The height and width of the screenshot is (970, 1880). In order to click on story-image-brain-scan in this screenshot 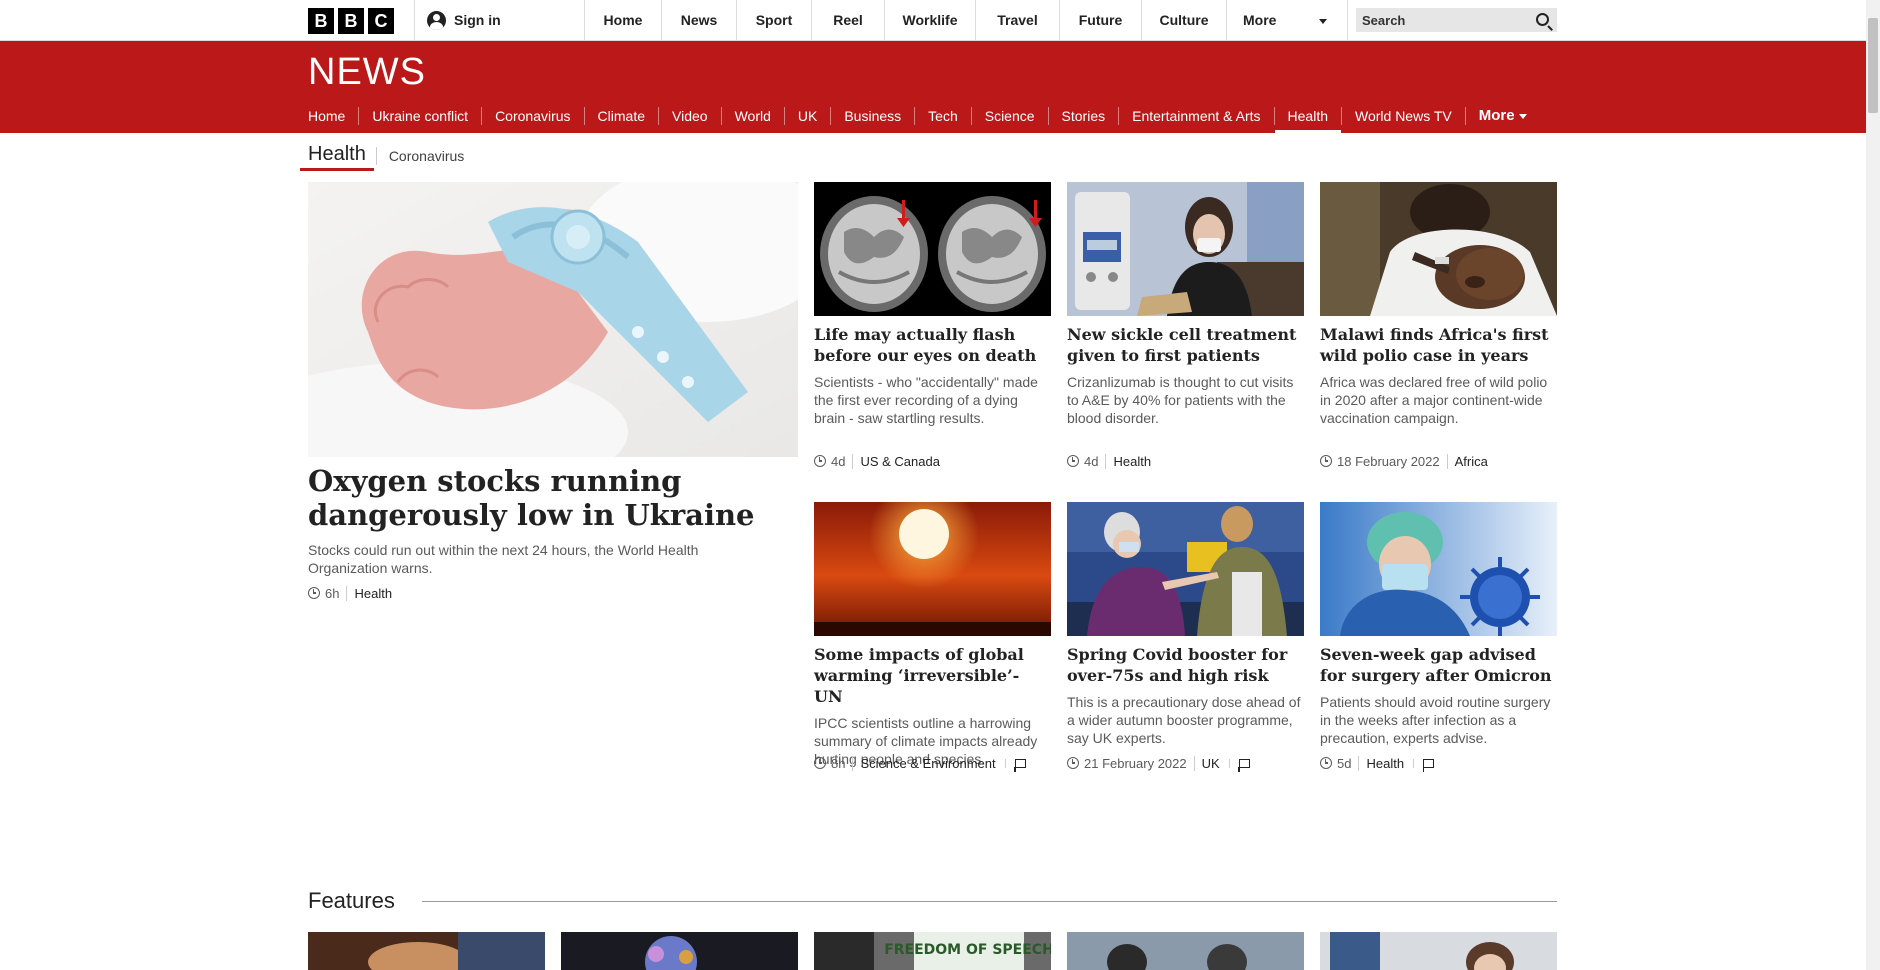, I will do `click(932, 249)`.